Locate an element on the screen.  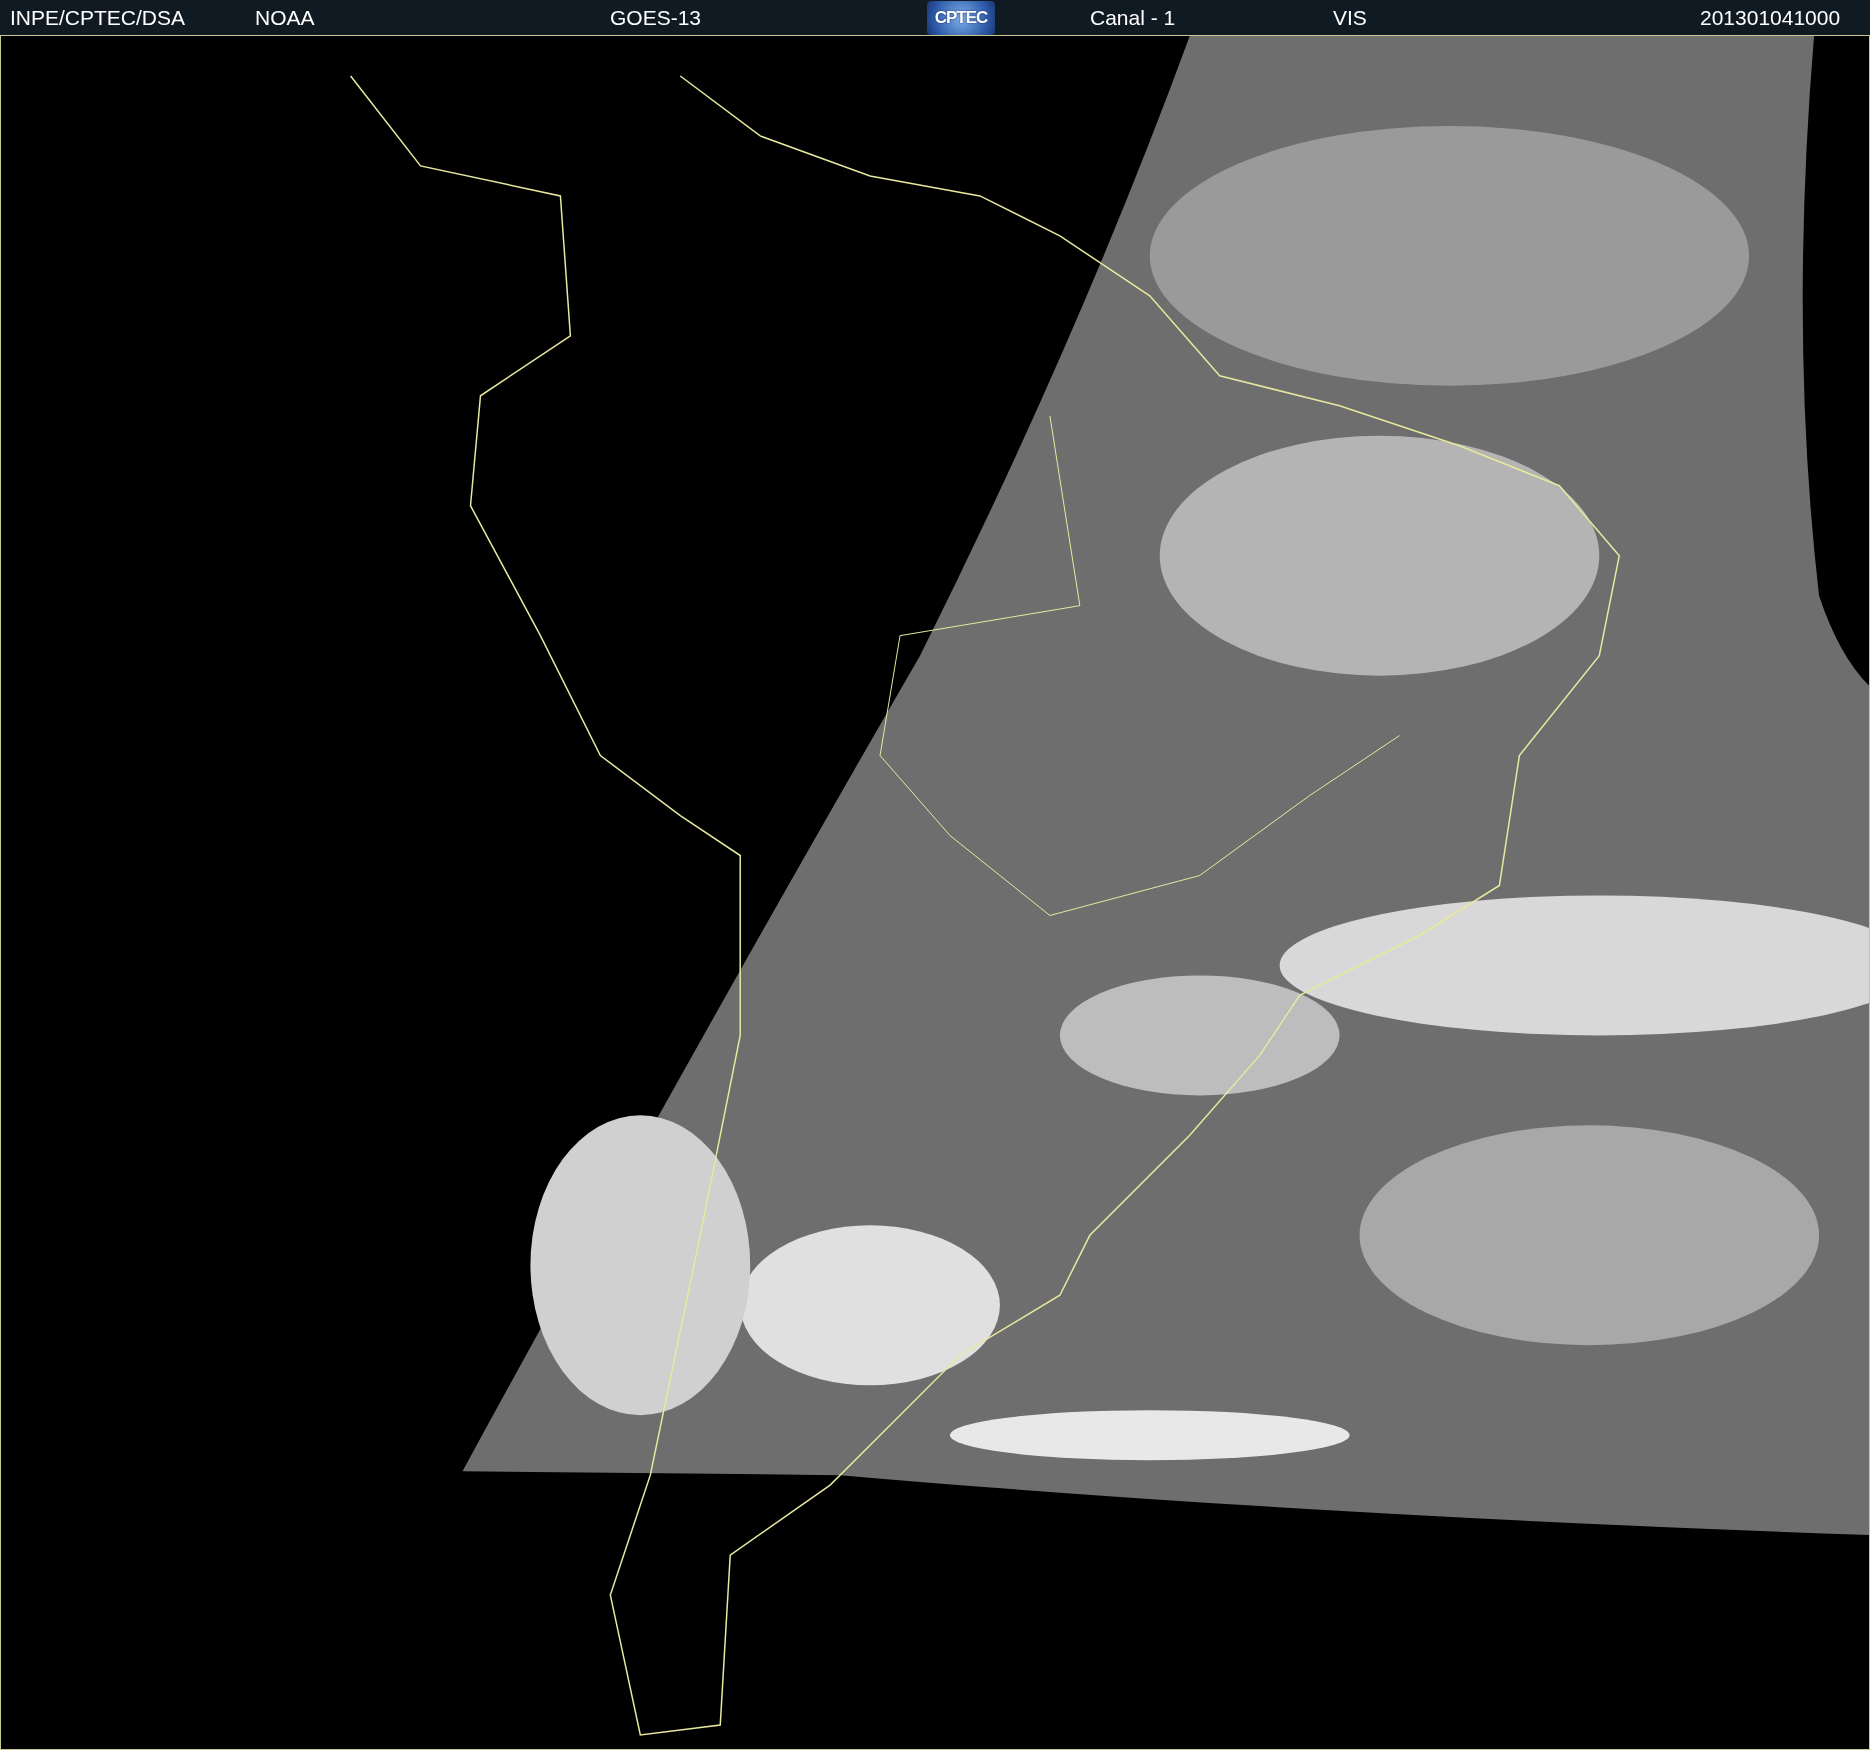
agency-label: NOAA is located at coordinates (285, 17).